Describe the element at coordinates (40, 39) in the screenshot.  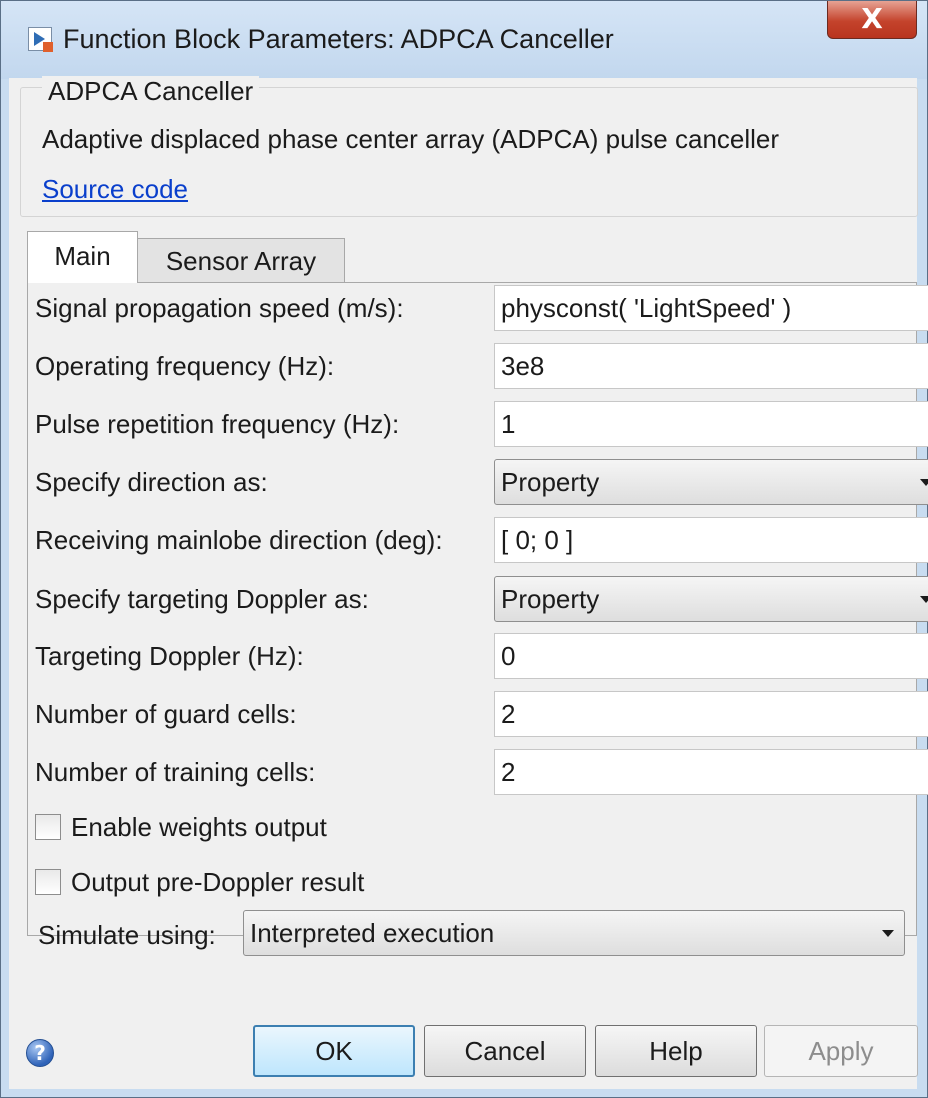
I see `simulink-block-icon` at that location.